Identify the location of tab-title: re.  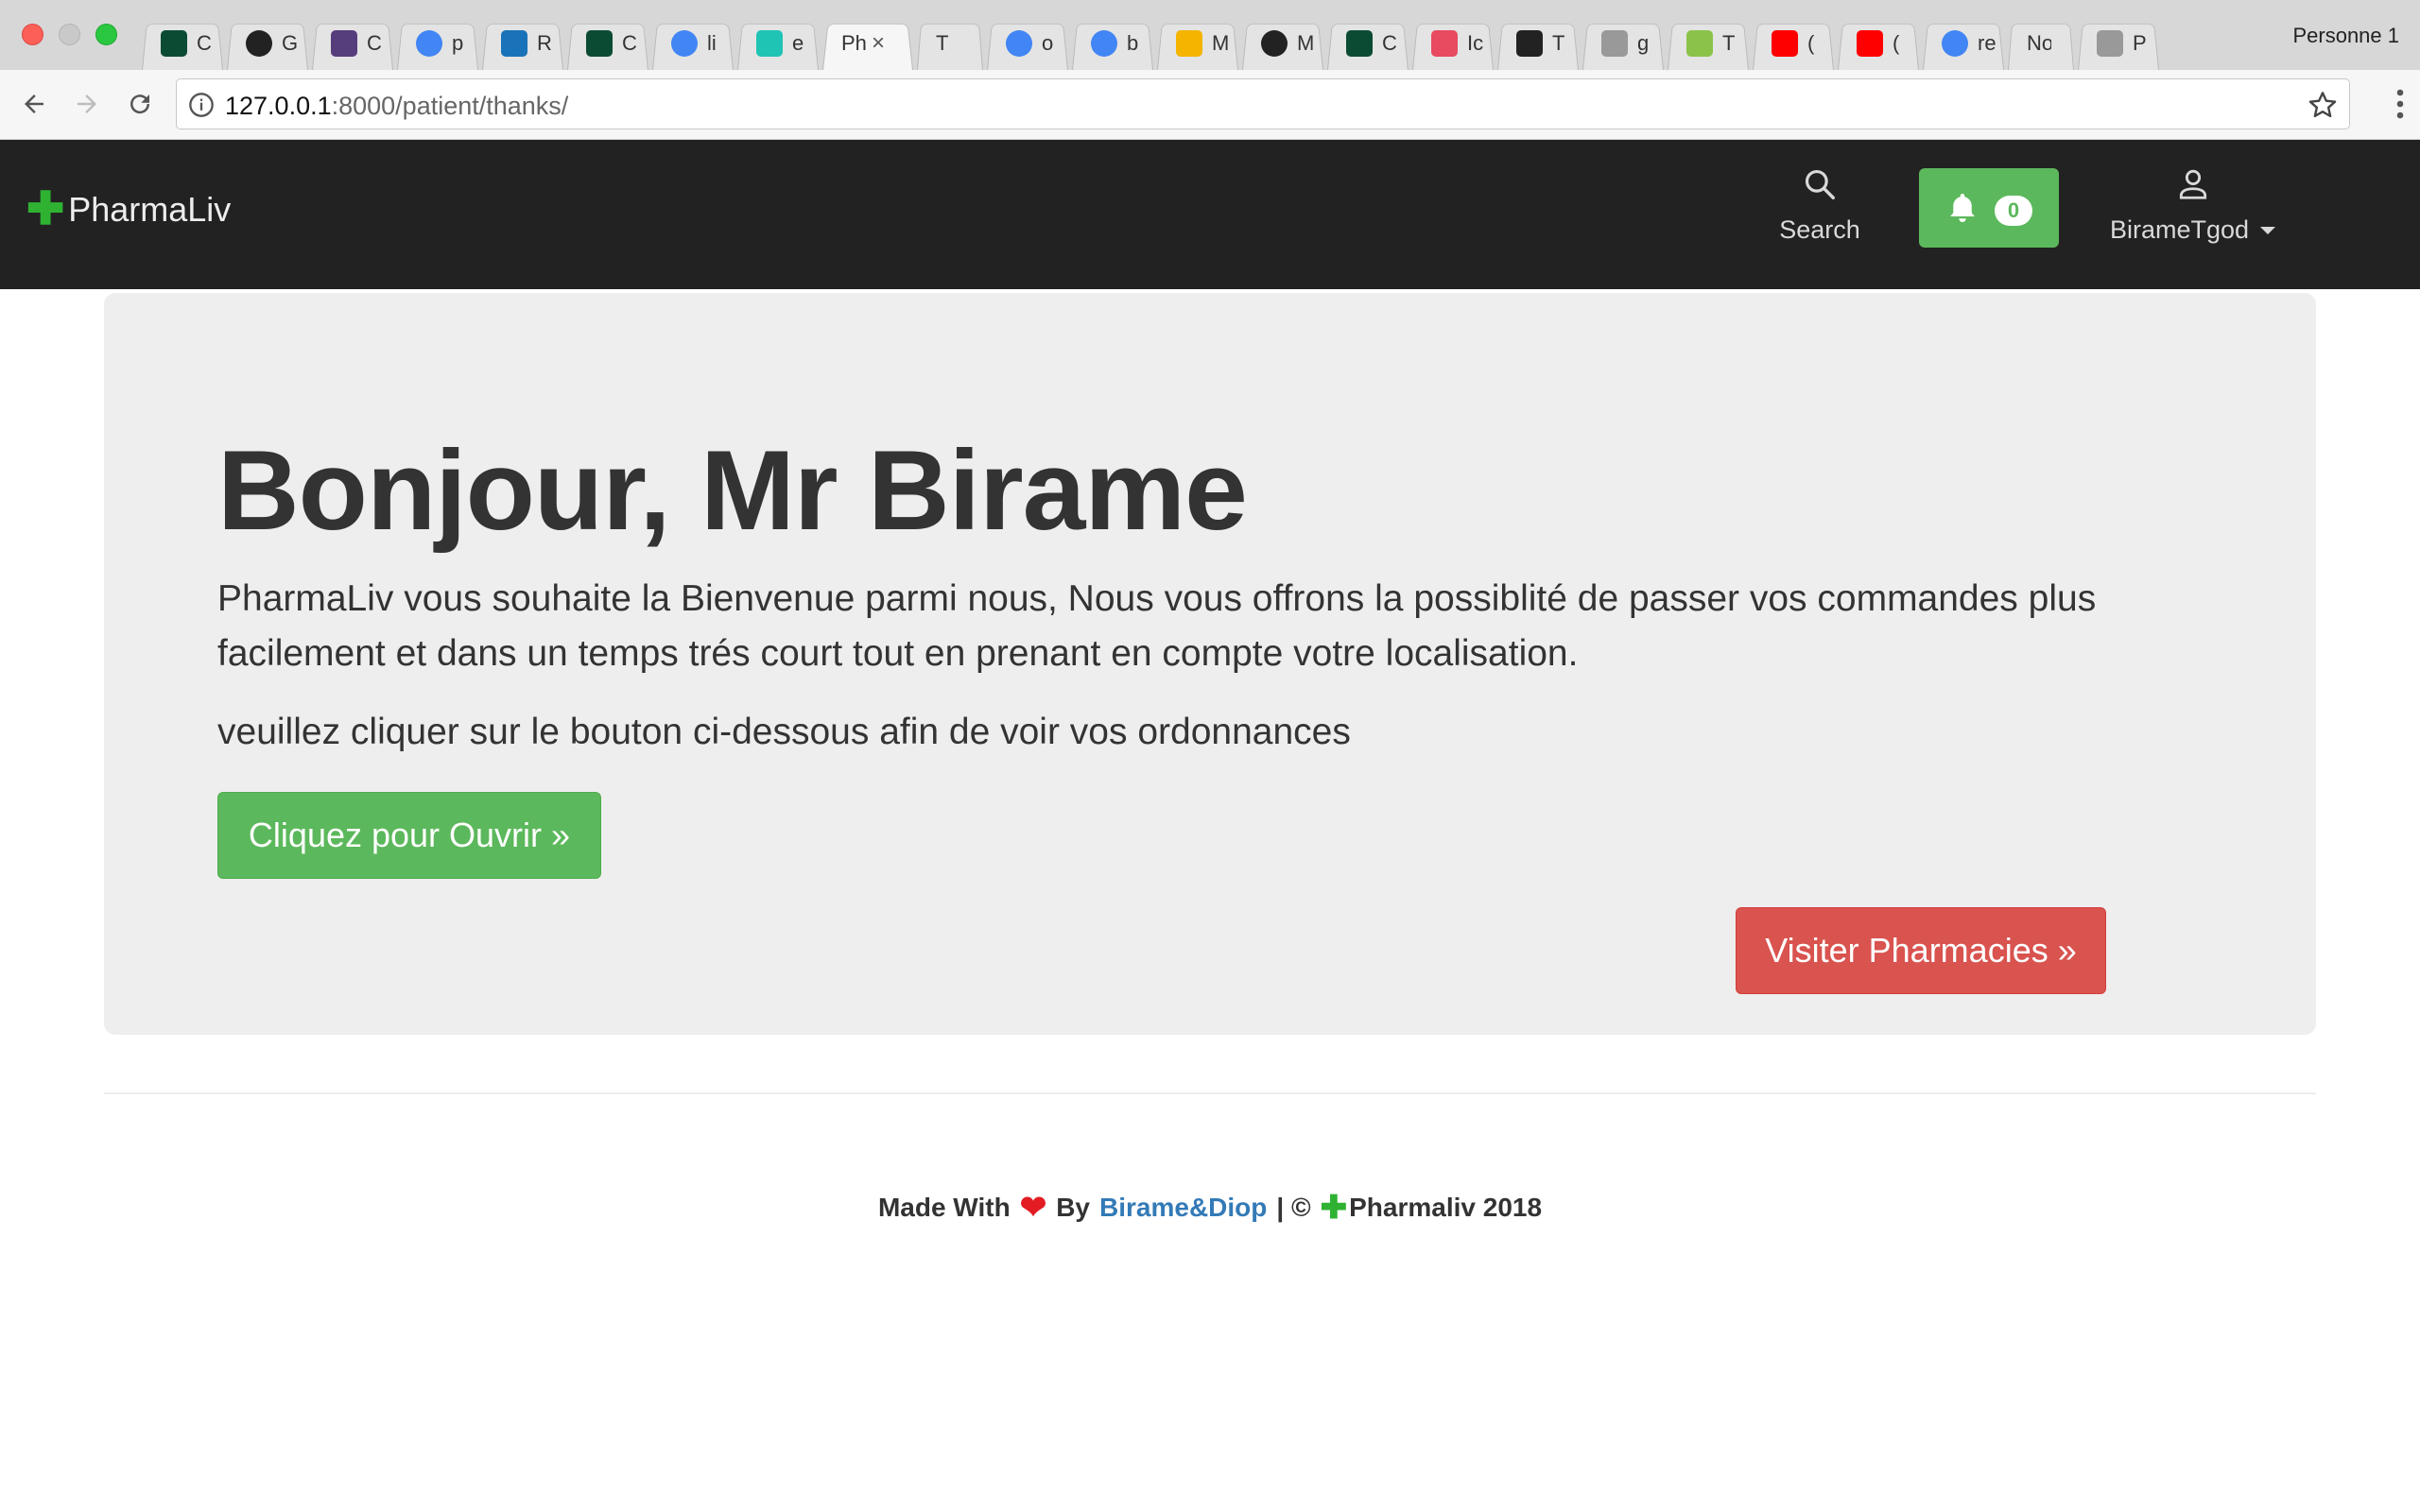
(1987, 43).